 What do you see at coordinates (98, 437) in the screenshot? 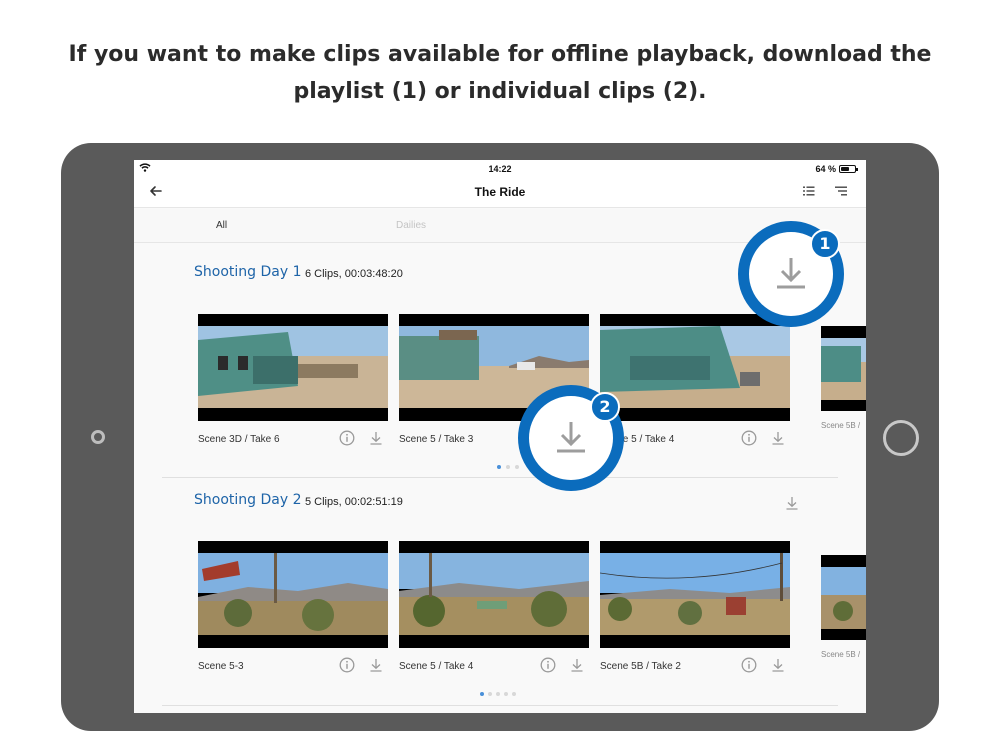
I see `camera-icon` at bounding box center [98, 437].